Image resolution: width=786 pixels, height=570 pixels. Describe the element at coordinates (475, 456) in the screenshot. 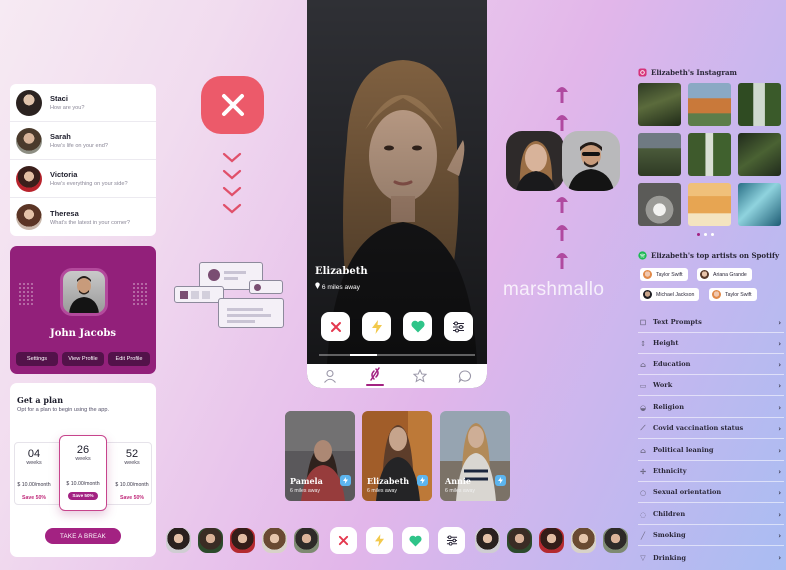

I see `profile-card-annie: Annie 6 miles away` at that location.